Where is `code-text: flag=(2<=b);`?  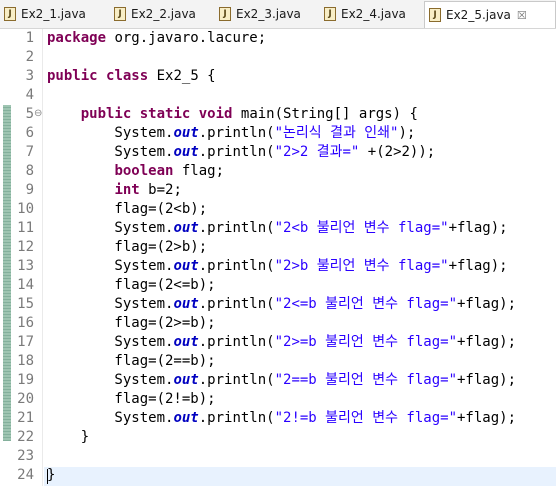
code-text: flag=(2<=b); is located at coordinates (131, 285).